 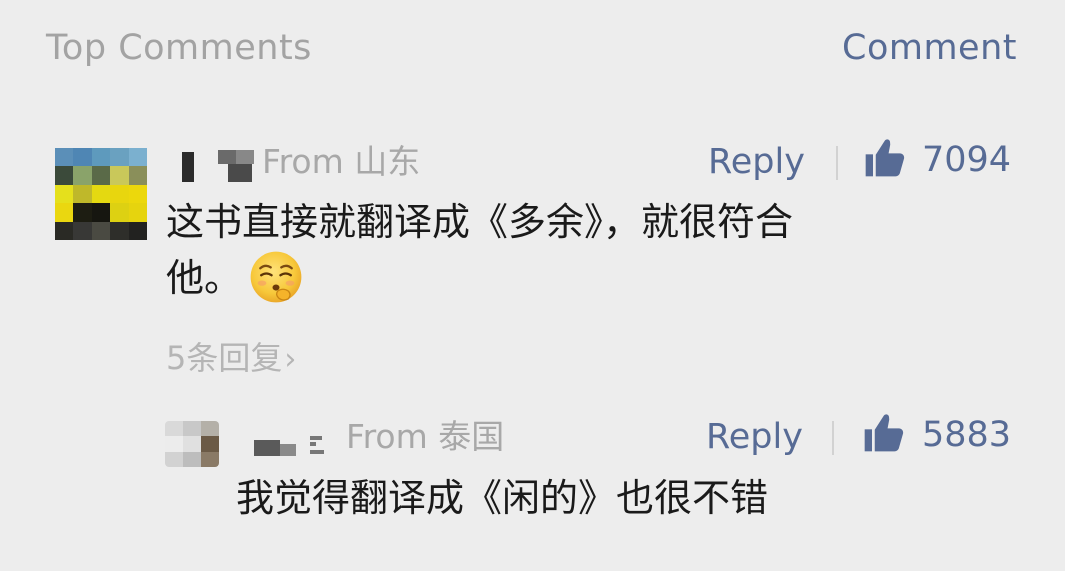 What do you see at coordinates (290, 359) in the screenshot?
I see `chevron-right-icon: ›` at bounding box center [290, 359].